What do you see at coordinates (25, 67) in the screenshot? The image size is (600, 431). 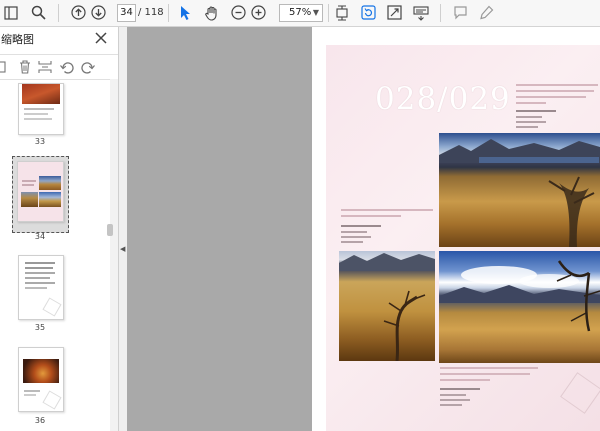 I see `delete-page-icon` at bounding box center [25, 67].